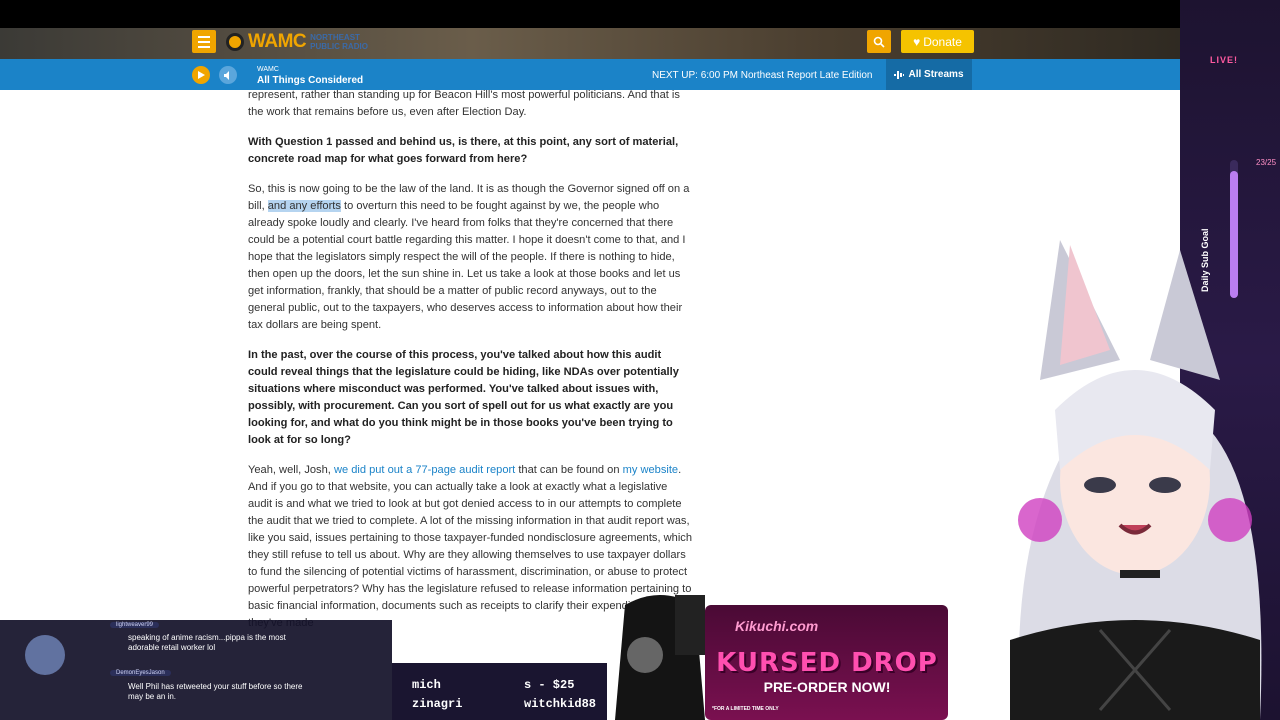 This screenshot has height=720, width=1280. I want to click on volume-icon, so click(226, 75).